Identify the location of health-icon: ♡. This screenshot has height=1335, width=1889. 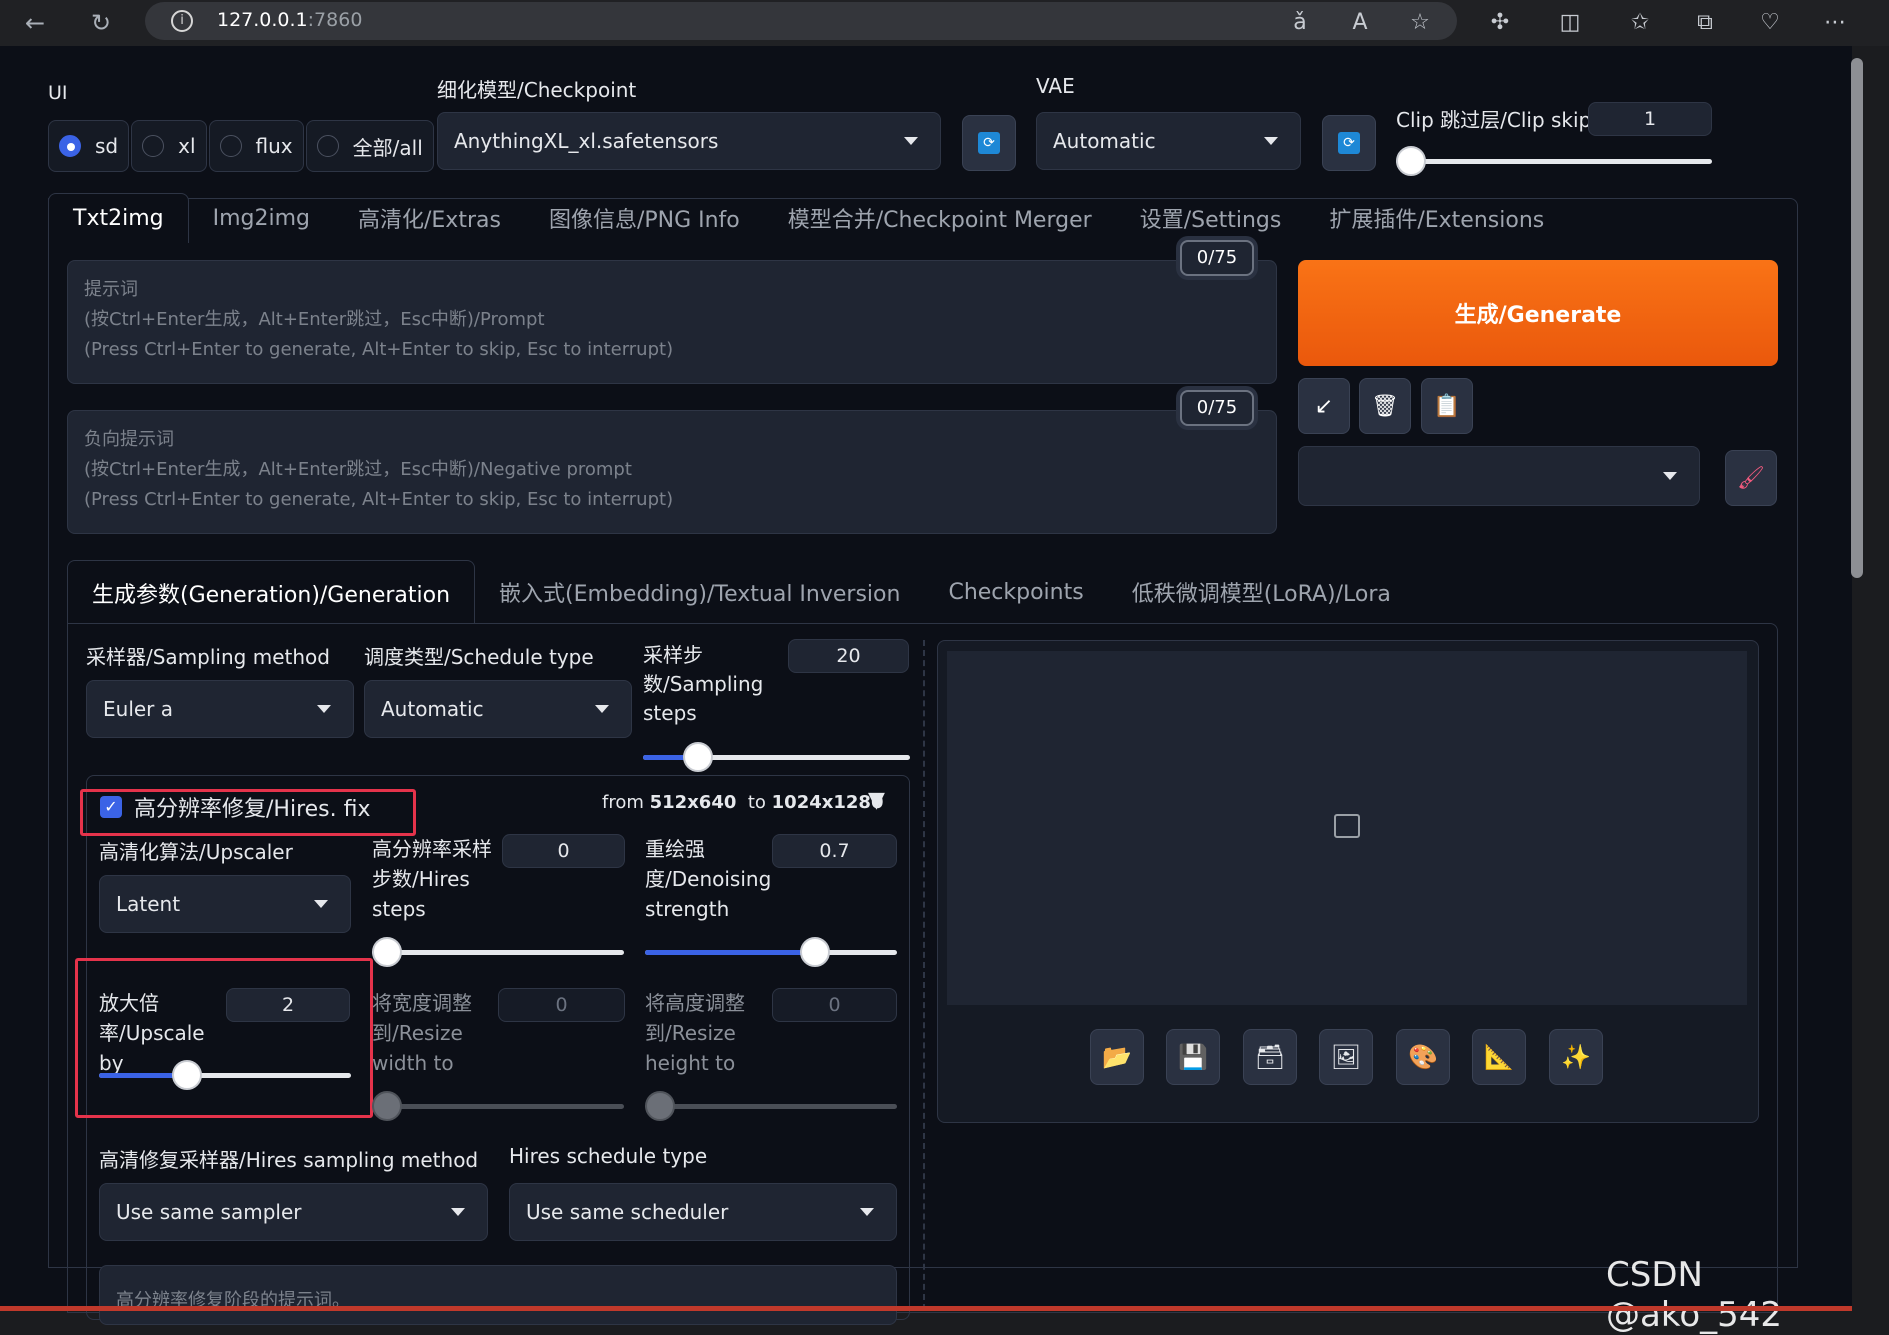
(1770, 23).